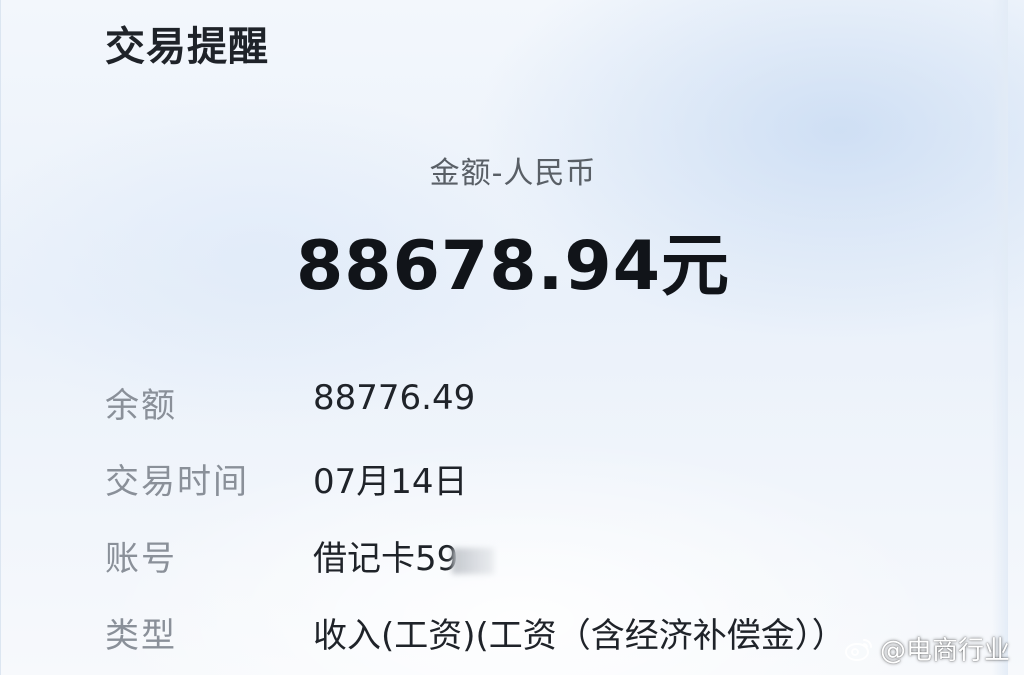 The width and height of the screenshot is (1024, 675). Describe the element at coordinates (141, 636) in the screenshot. I see `type-label: 类型` at that location.